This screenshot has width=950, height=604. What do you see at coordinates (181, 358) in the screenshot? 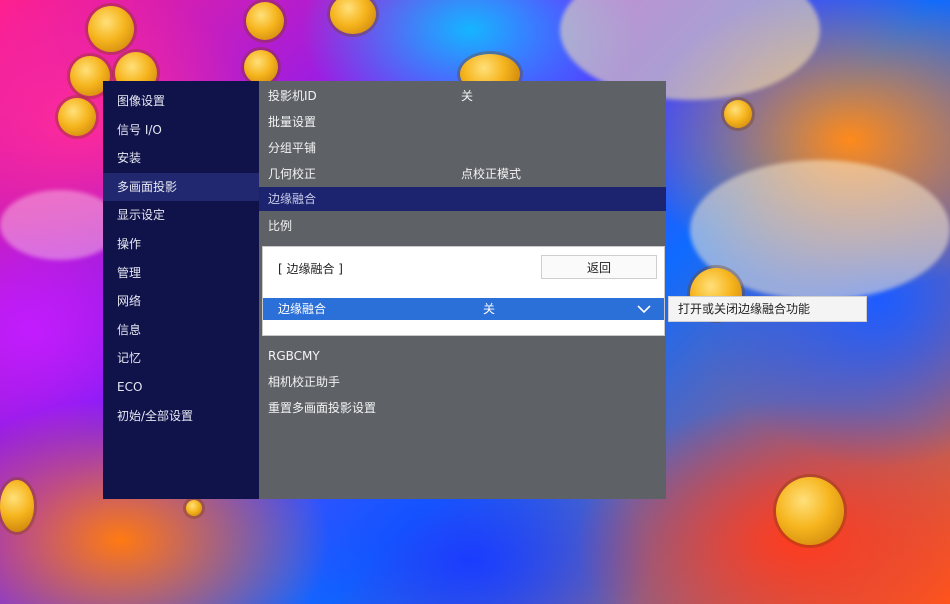
I see `sidebar-item-memory: 记忆` at bounding box center [181, 358].